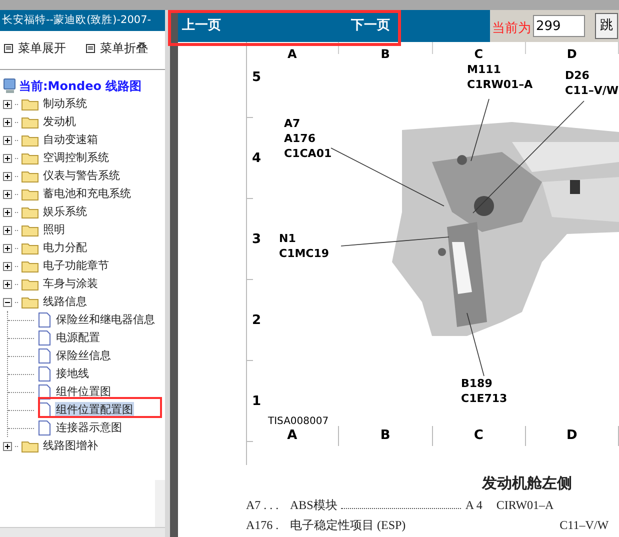  I want to click on grid-row-label: 3, so click(257, 240).